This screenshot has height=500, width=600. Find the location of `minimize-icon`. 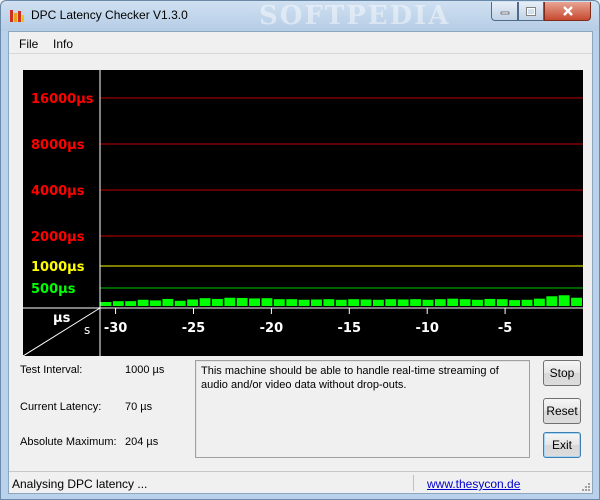

minimize-icon is located at coordinates (504, 13).